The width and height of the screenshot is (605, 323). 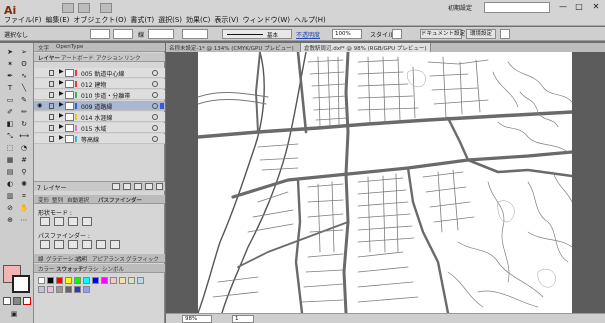 I want to click on blend-tool-icon: ◐, so click(x=10, y=184).